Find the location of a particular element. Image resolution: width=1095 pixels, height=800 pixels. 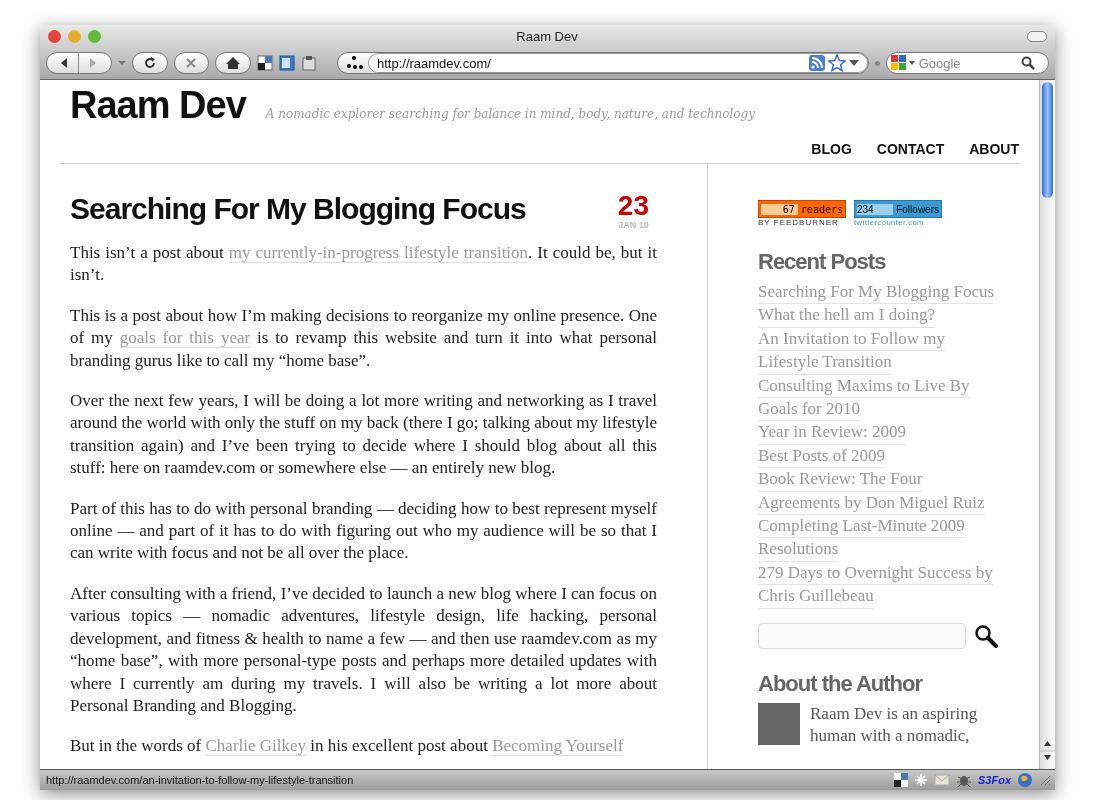

address-field: http://raamdev.com/ is located at coordinates (618, 63).